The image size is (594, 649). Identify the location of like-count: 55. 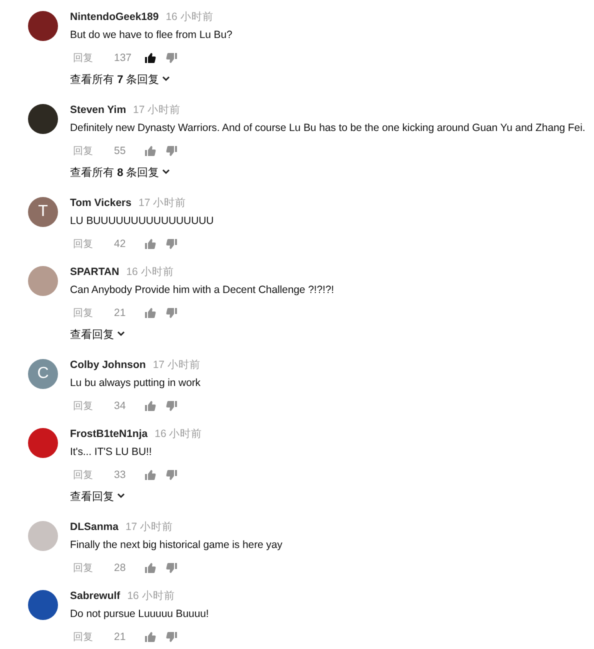
(120, 150).